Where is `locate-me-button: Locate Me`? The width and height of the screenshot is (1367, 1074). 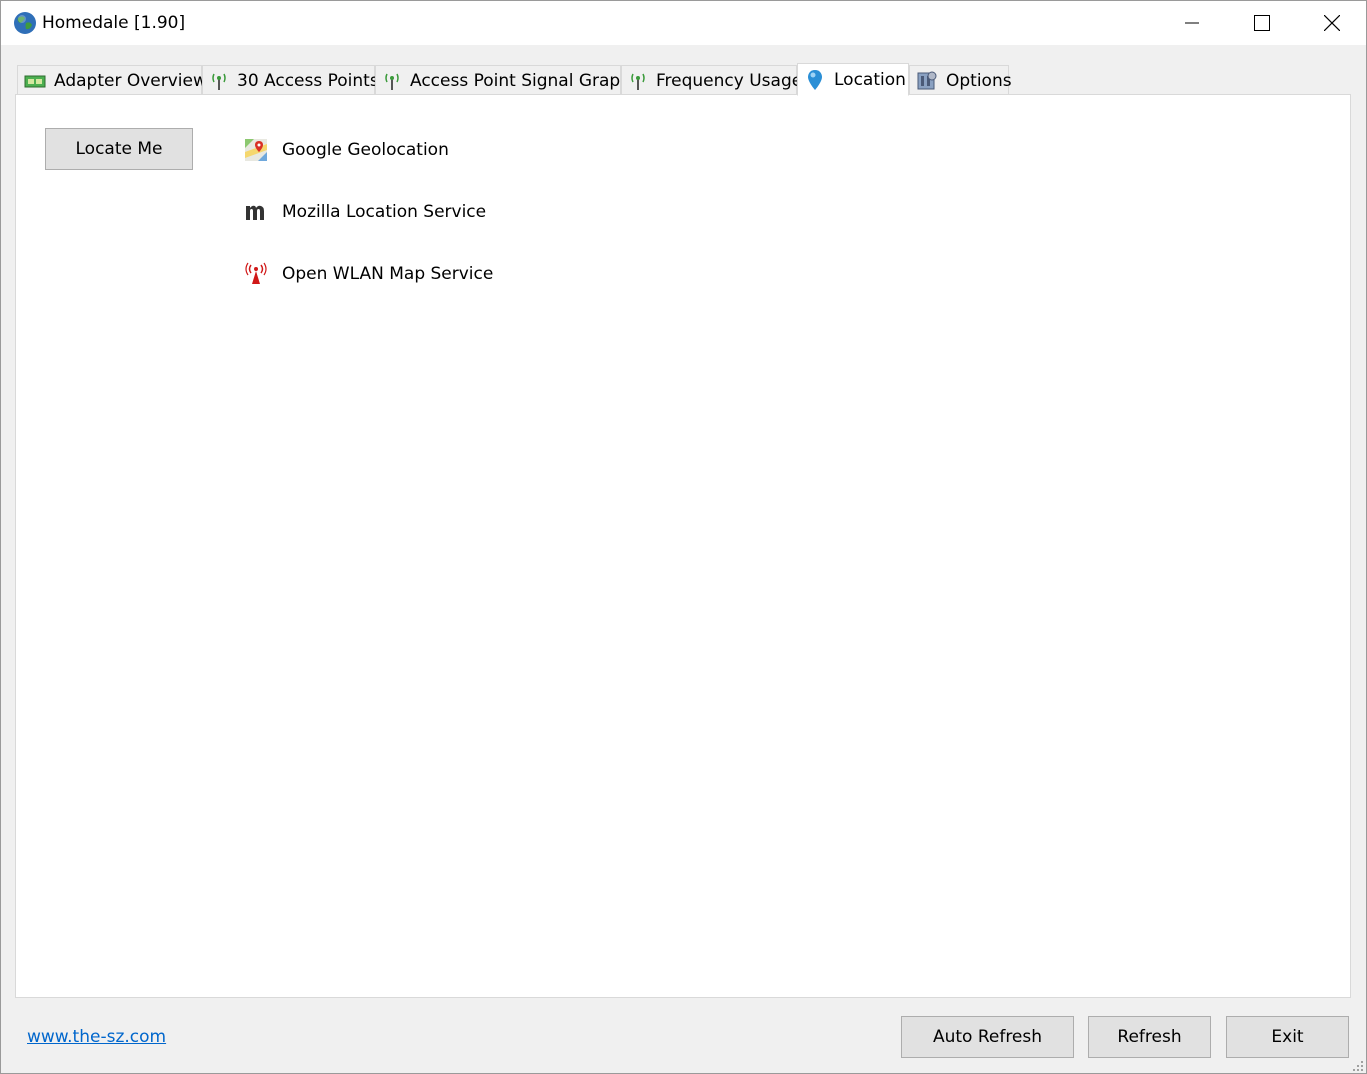 locate-me-button: Locate Me is located at coordinates (119, 149).